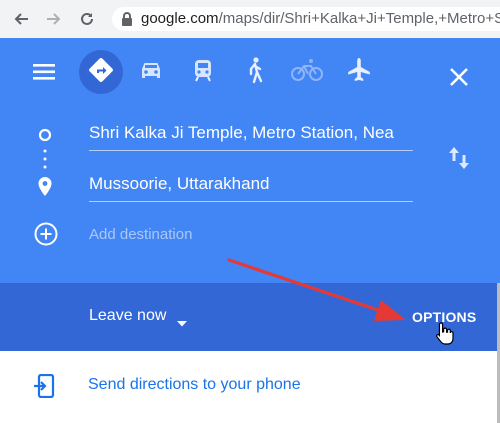 The image size is (500, 423). Describe the element at coordinates (21, 19) in the screenshot. I see `back-arrow-icon` at that location.